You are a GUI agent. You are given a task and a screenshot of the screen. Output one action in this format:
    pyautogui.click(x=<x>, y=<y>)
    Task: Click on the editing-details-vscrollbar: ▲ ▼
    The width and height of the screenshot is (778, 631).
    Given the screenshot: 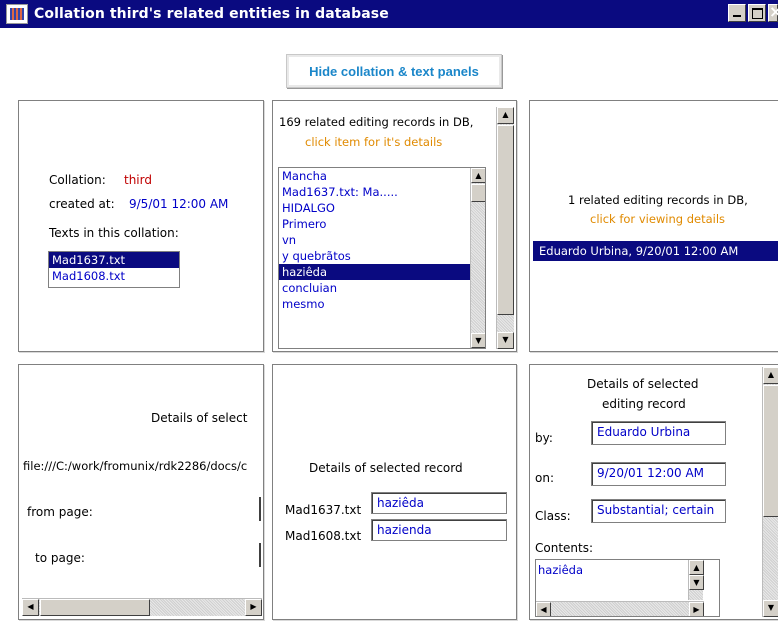 What is the action you would take?
    pyautogui.click(x=770, y=492)
    